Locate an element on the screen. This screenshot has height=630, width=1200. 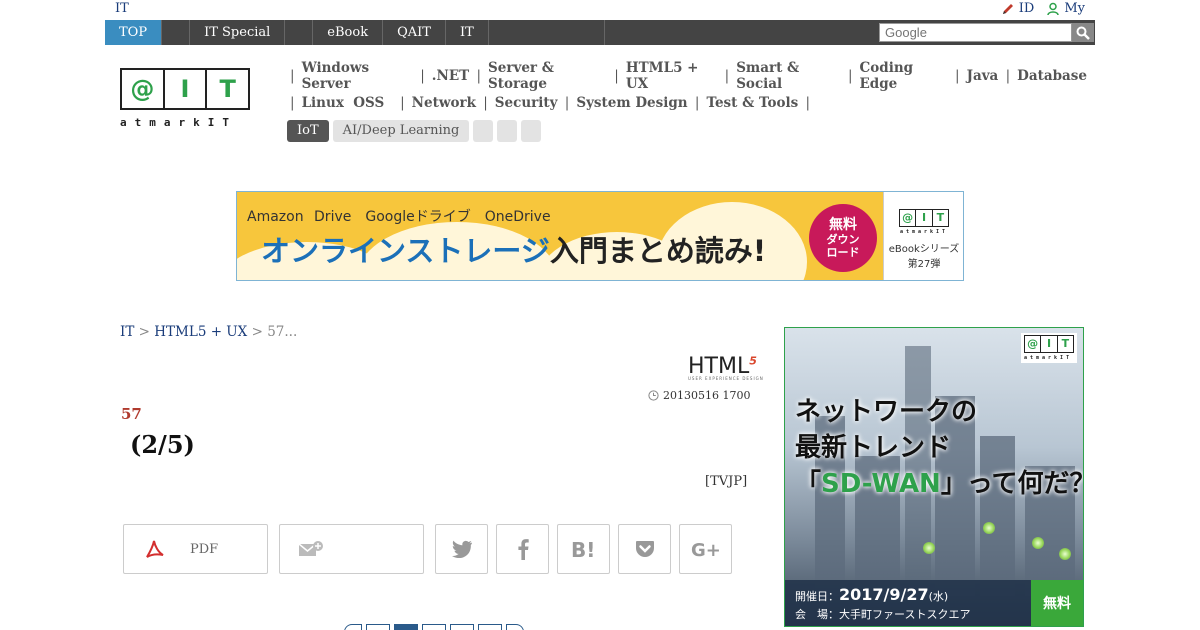
main-navbar: TOP IT Special eBook QAIT IT is located at coordinates (600, 32).